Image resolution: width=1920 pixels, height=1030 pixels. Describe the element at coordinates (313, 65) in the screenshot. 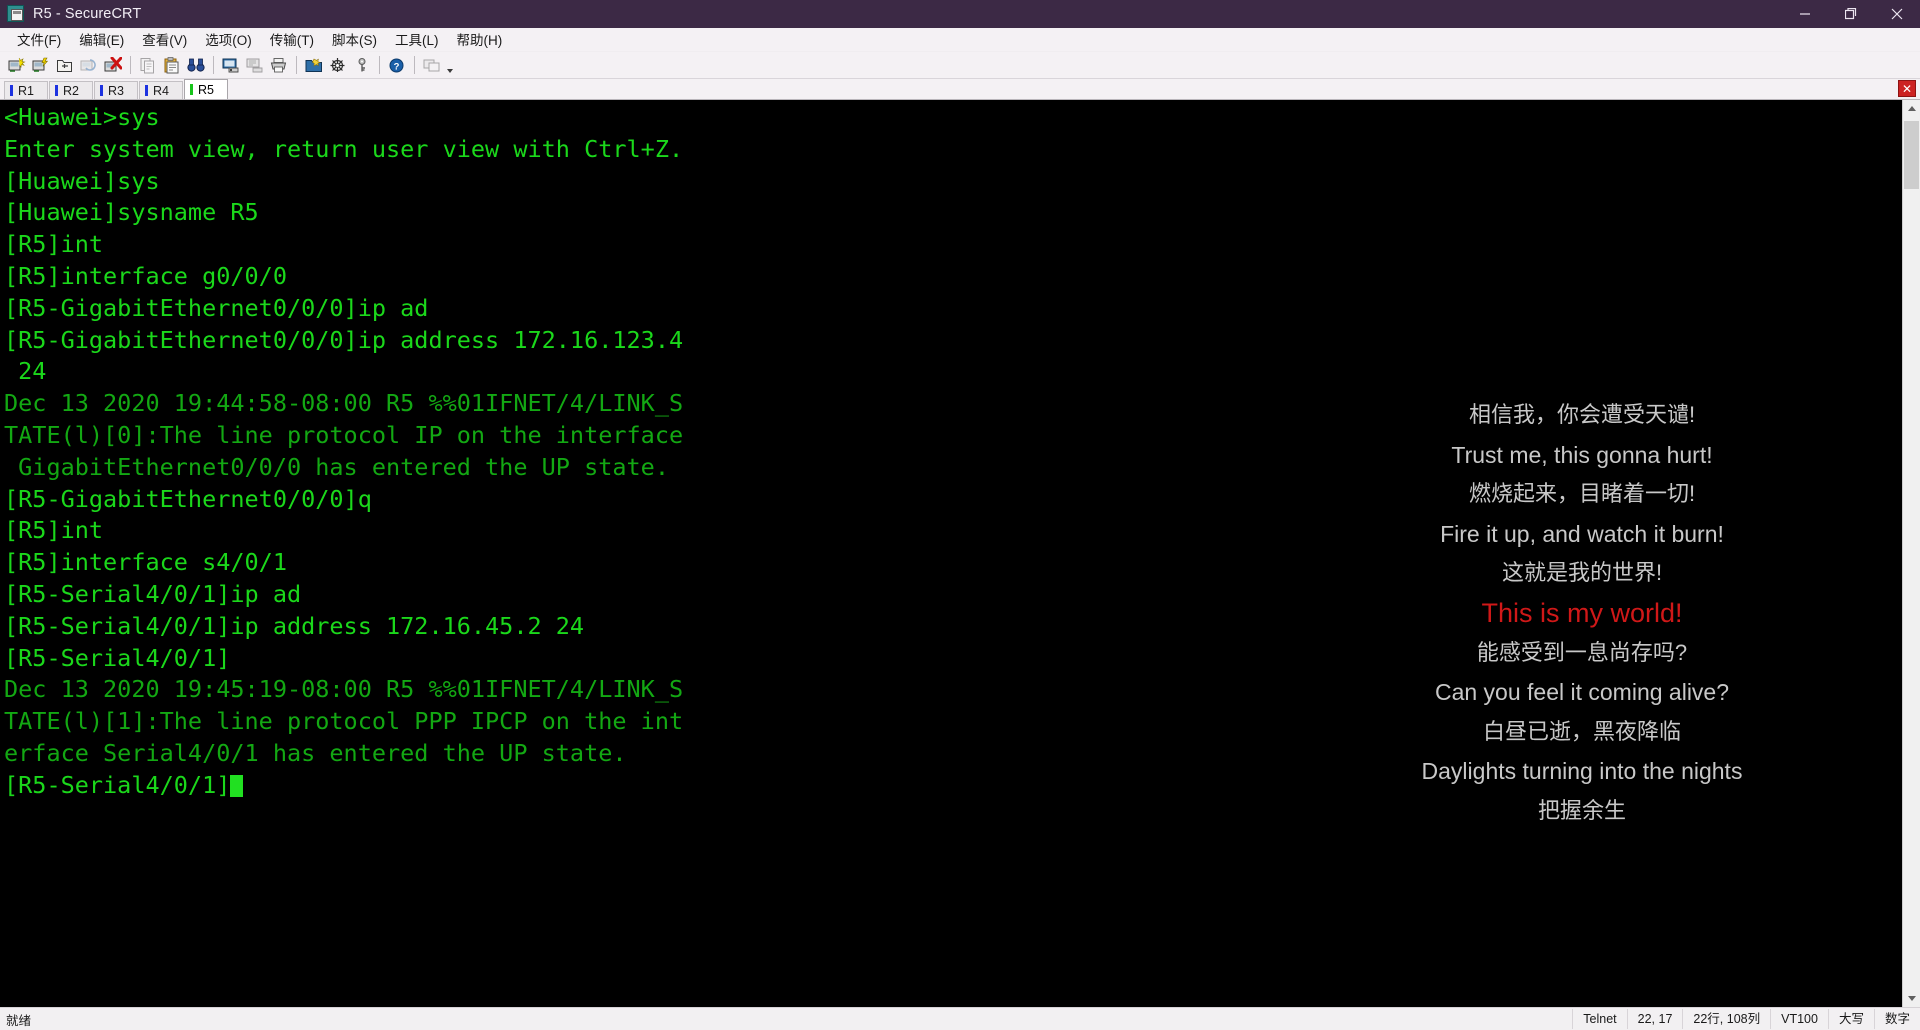

I see `session-options-icon` at that location.